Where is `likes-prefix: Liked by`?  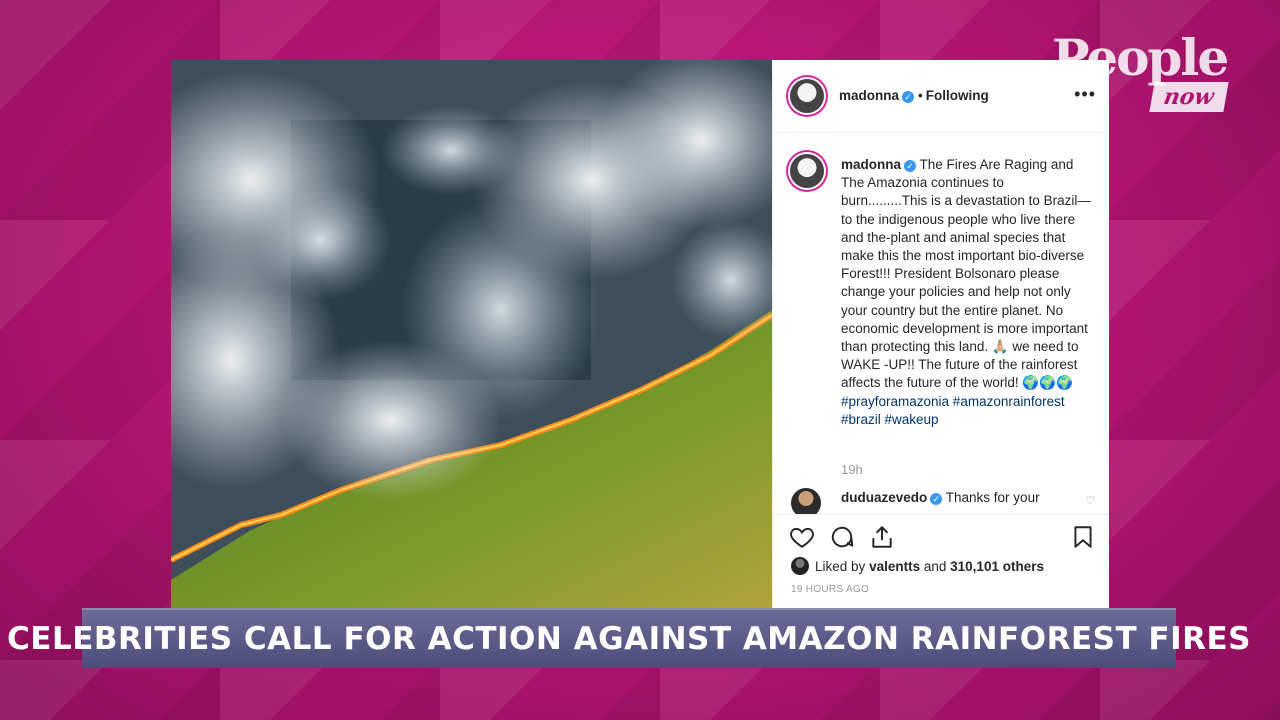
likes-prefix: Liked by is located at coordinates (840, 566).